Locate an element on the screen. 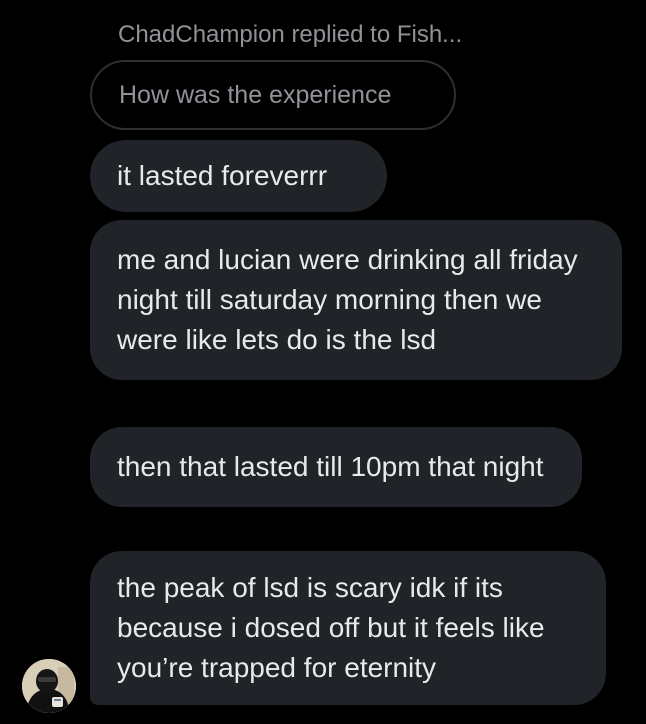 The image size is (646, 724). user-avatar-icon is located at coordinates (49, 686).